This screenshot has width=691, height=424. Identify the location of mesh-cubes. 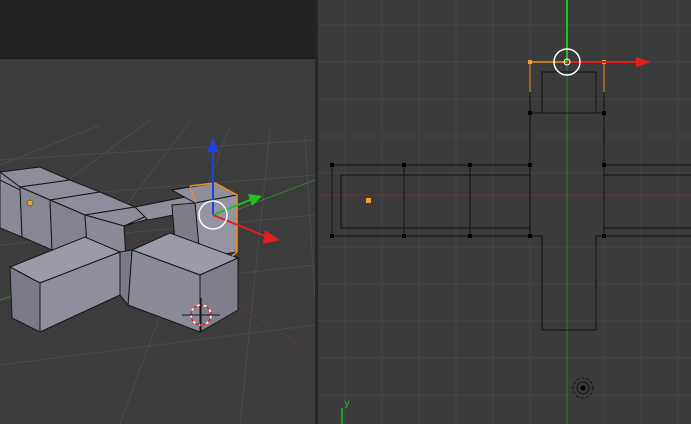
(120, 249).